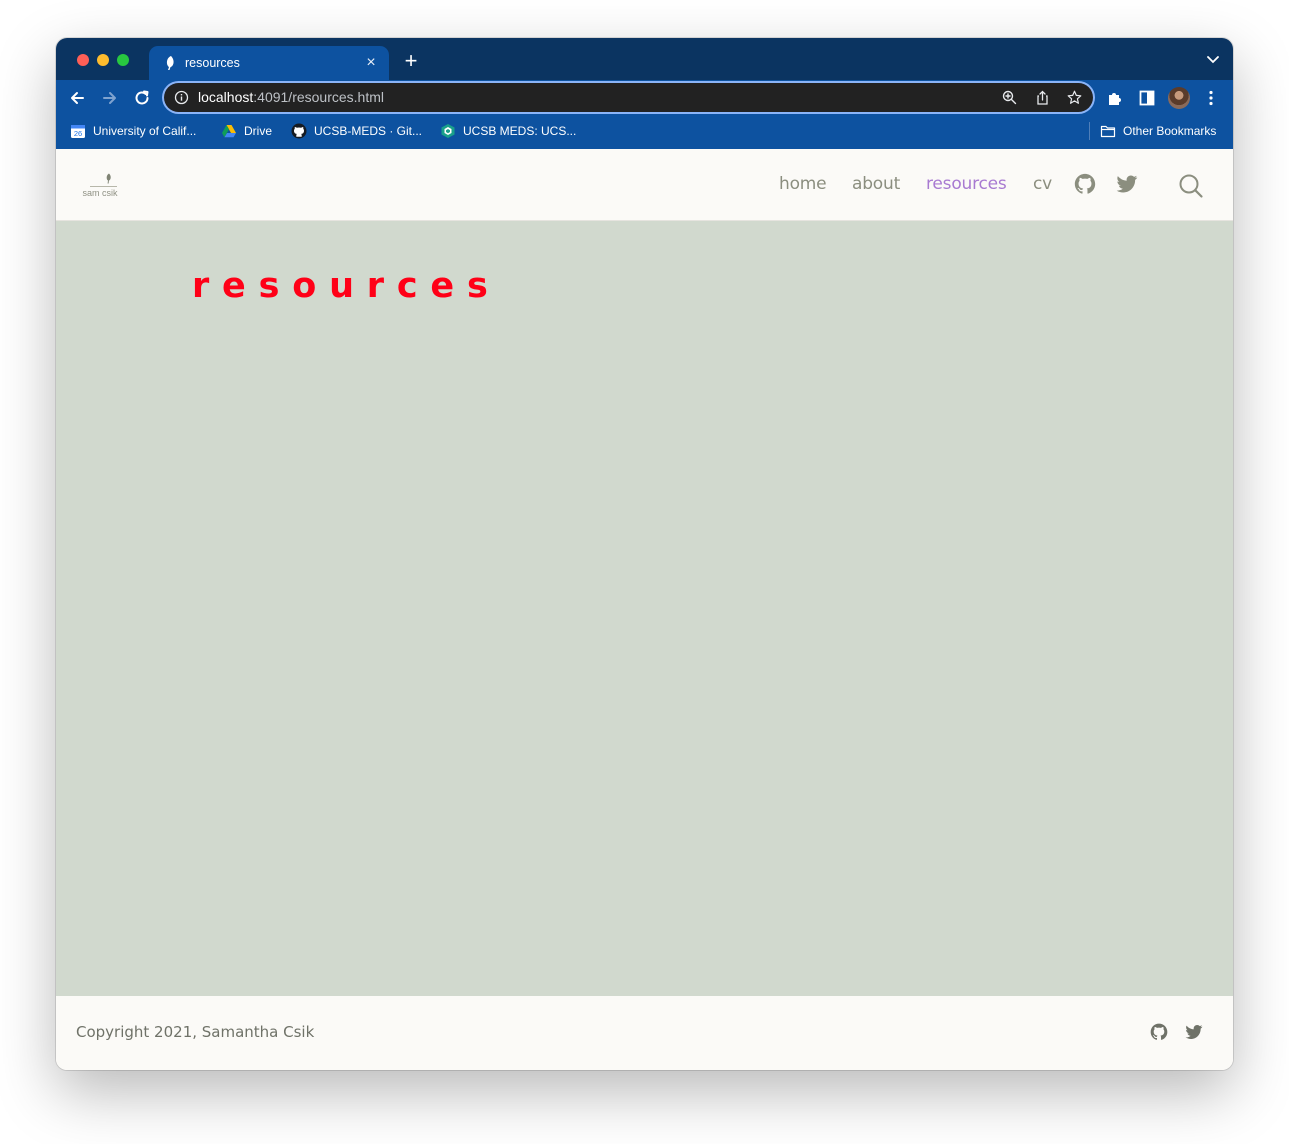  What do you see at coordinates (448, 130) in the screenshot?
I see `ucsb-meds-icon` at bounding box center [448, 130].